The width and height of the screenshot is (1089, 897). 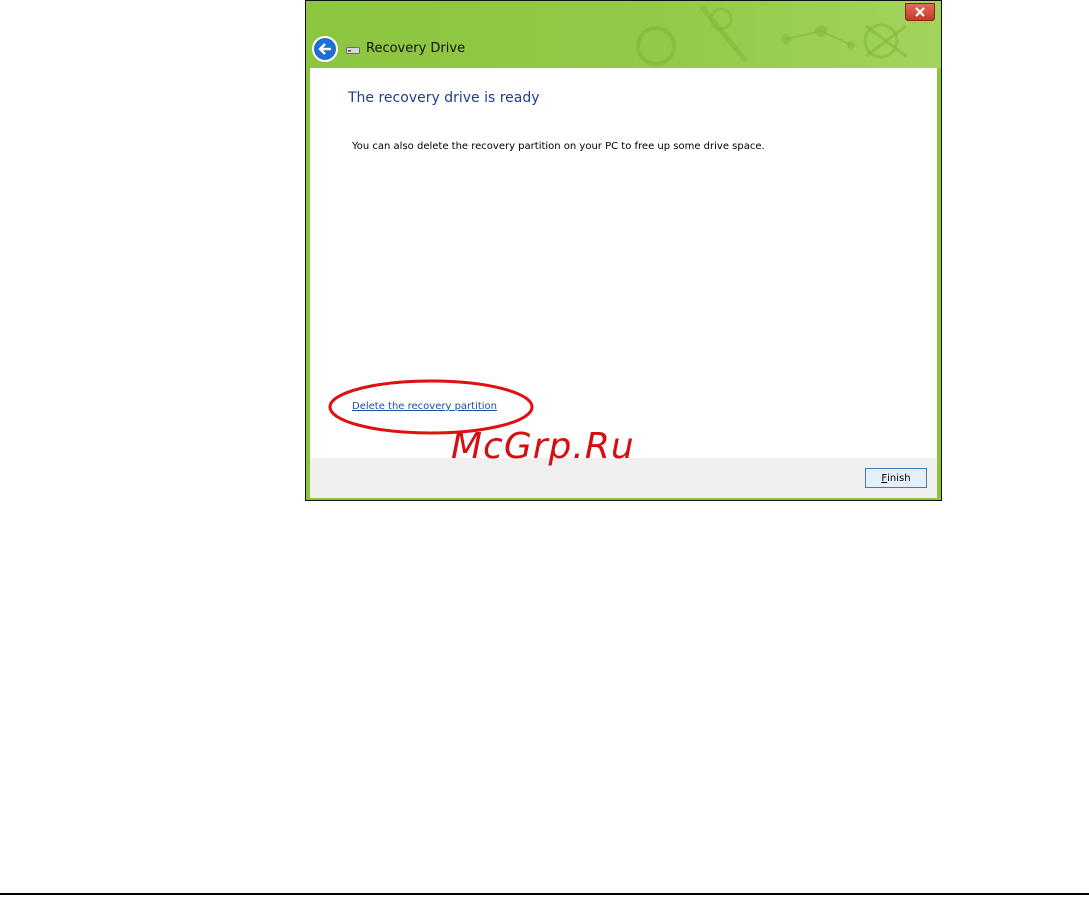 I want to click on window-title: Recovery Drive, so click(x=416, y=48).